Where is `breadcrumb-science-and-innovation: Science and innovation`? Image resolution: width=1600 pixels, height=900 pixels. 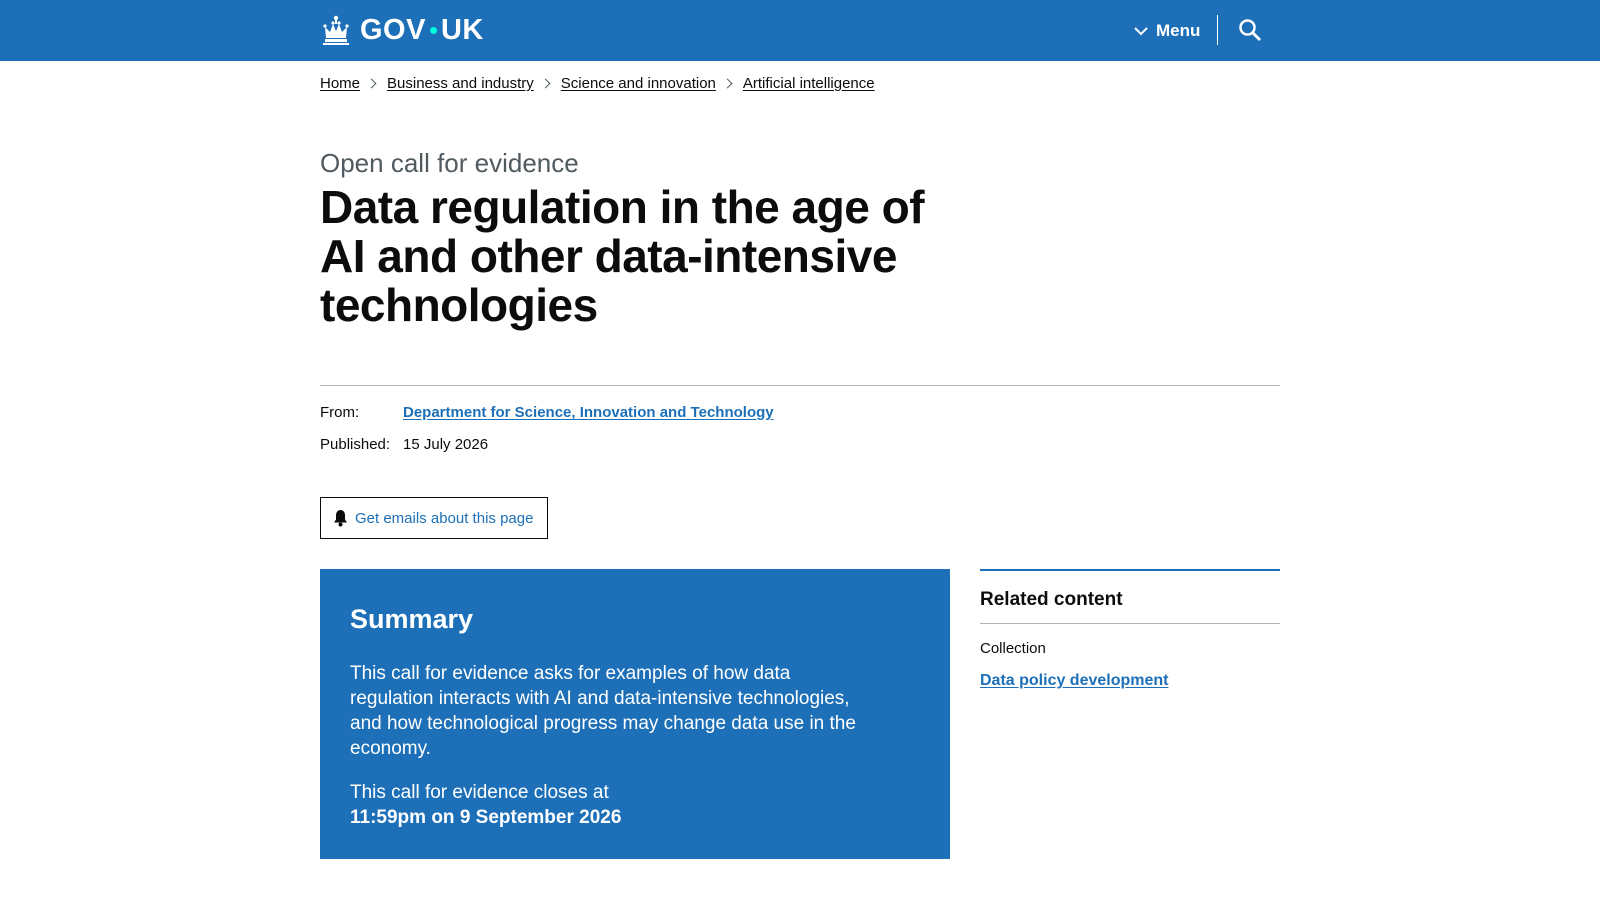 breadcrumb-science-and-innovation: Science and innovation is located at coordinates (638, 83).